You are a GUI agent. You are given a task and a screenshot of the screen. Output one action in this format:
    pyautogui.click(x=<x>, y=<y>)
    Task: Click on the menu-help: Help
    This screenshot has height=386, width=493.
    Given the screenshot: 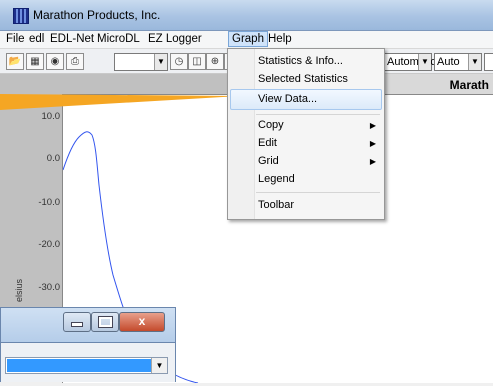 What is the action you would take?
    pyautogui.click(x=280, y=39)
    